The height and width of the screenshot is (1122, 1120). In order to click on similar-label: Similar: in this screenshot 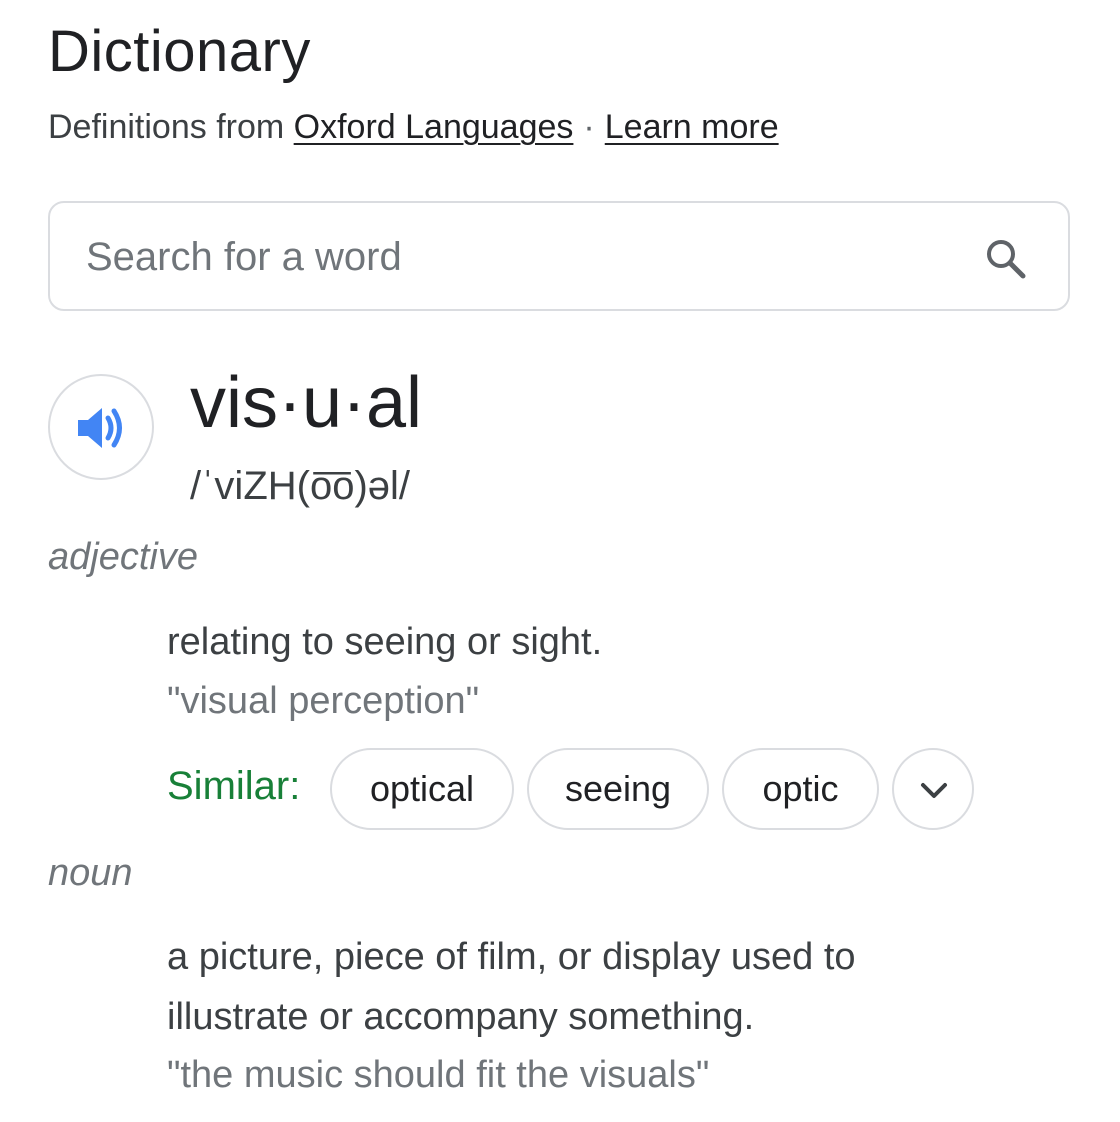, I will do `click(234, 786)`.